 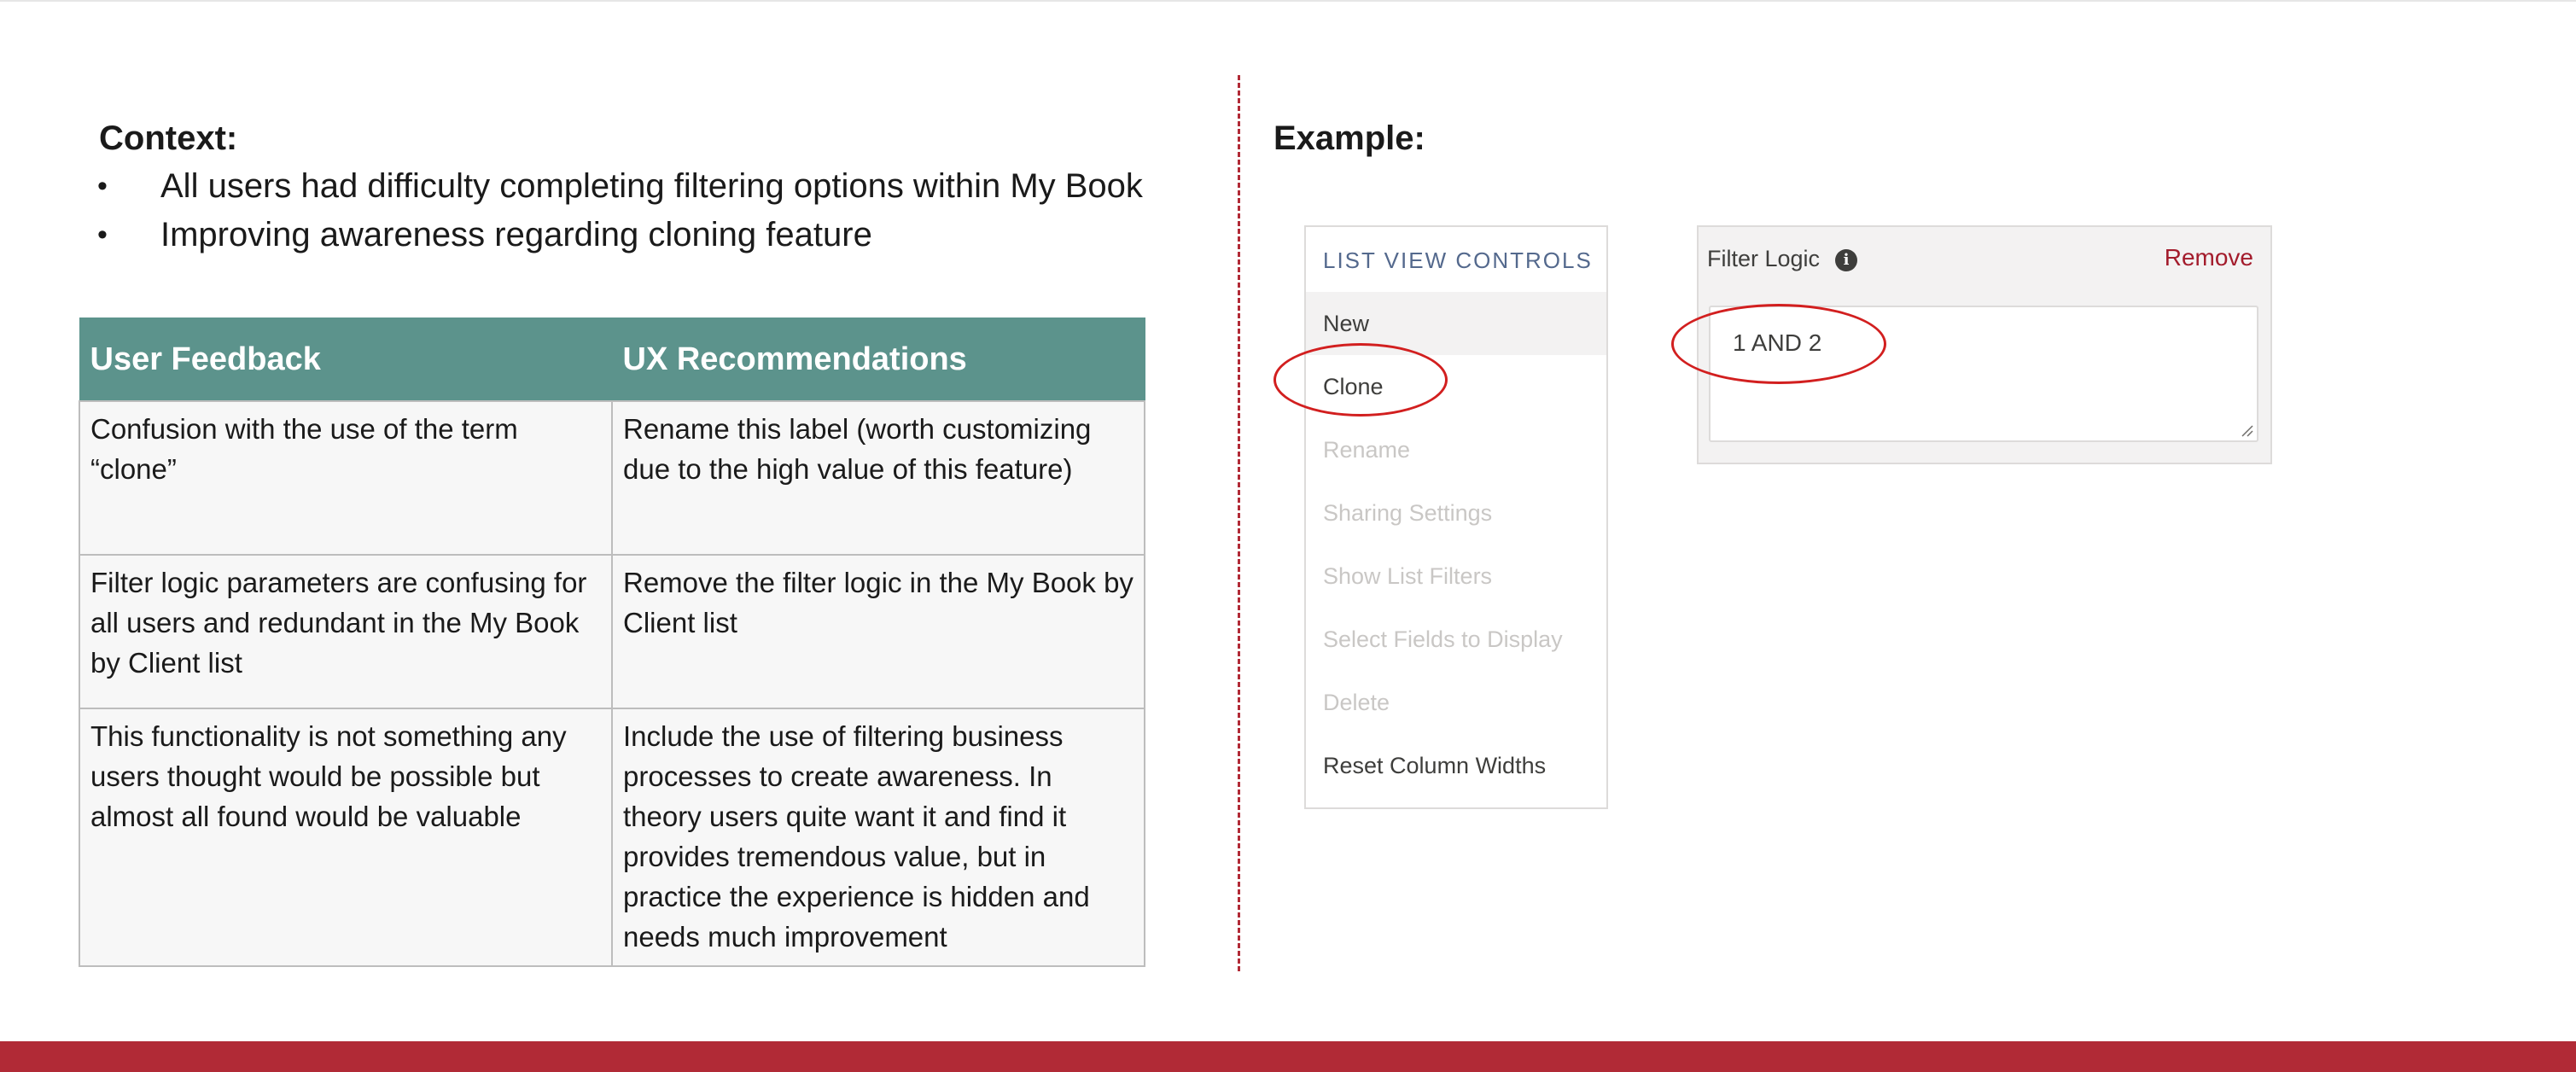 I want to click on section-divider, so click(x=1239, y=523).